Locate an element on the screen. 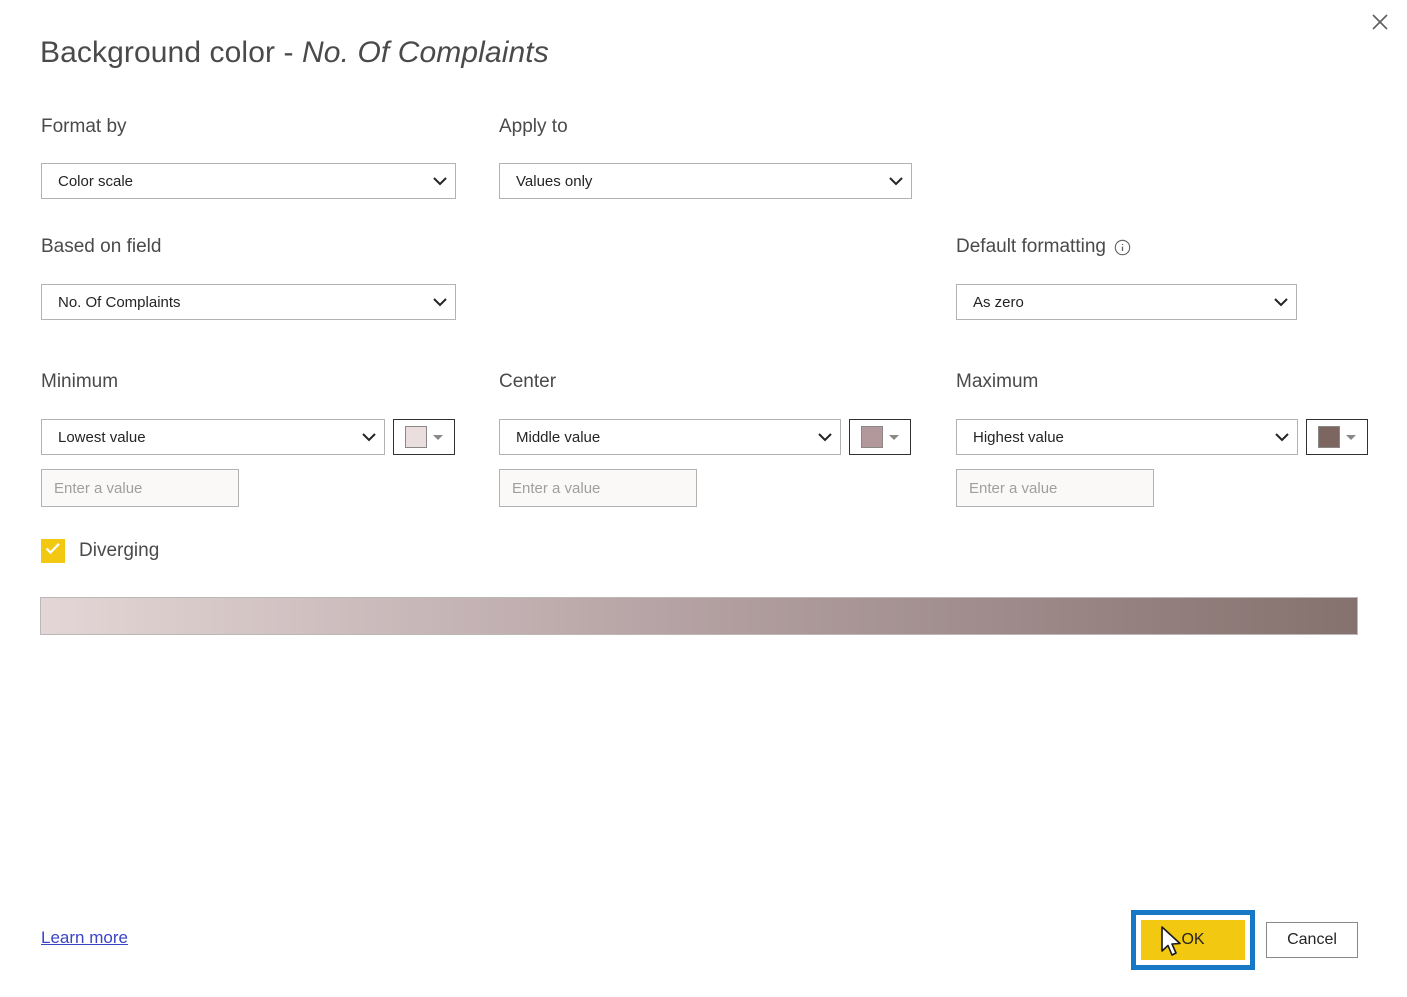  maximum-label: Maximum is located at coordinates (997, 381).